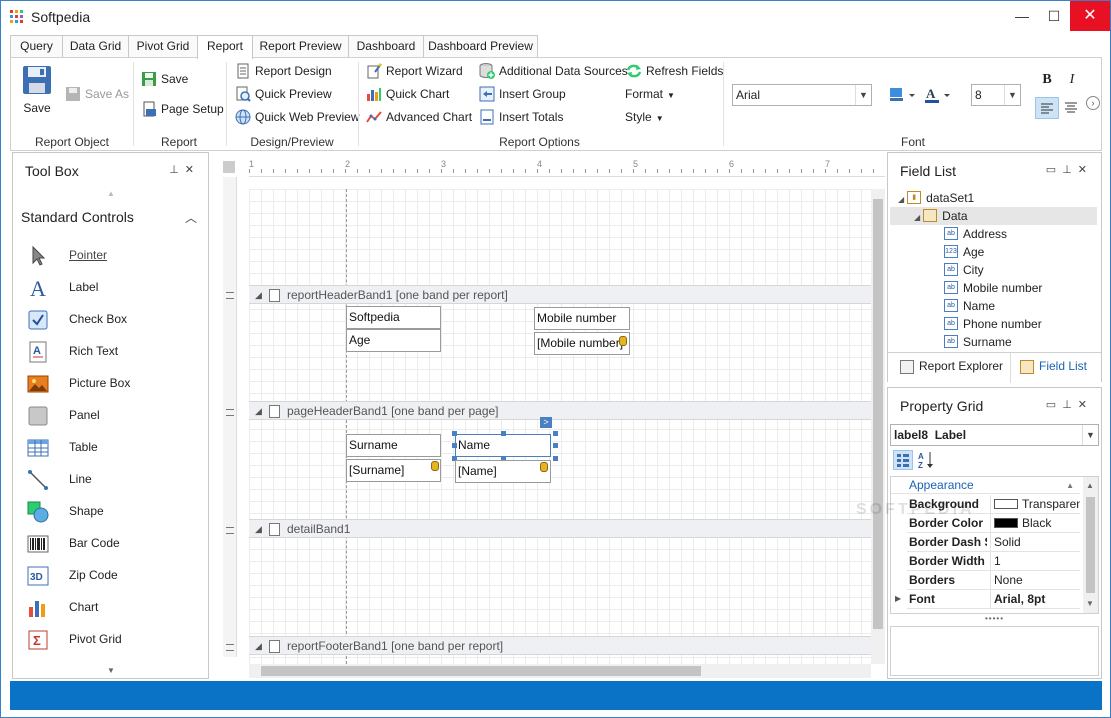 The image size is (1111, 718). Describe the element at coordinates (283, 71) in the screenshot. I see `report-design-button: Report Design` at that location.